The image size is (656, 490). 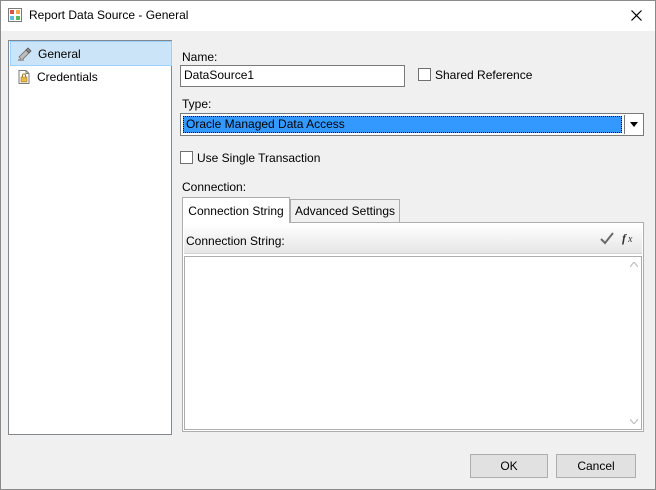 What do you see at coordinates (607, 238) in the screenshot?
I see `checkmark-icon` at bounding box center [607, 238].